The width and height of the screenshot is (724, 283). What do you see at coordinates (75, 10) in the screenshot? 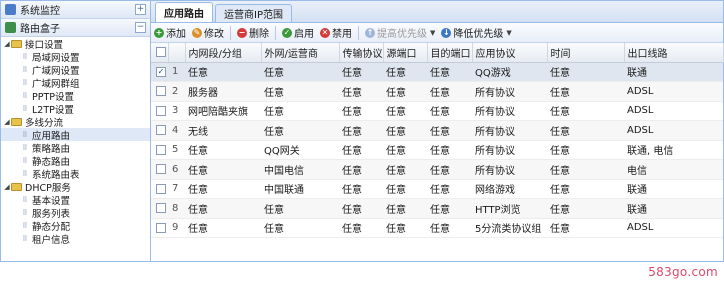
I see `accordion-header-system-monitor: 系统监控 +` at bounding box center [75, 10].